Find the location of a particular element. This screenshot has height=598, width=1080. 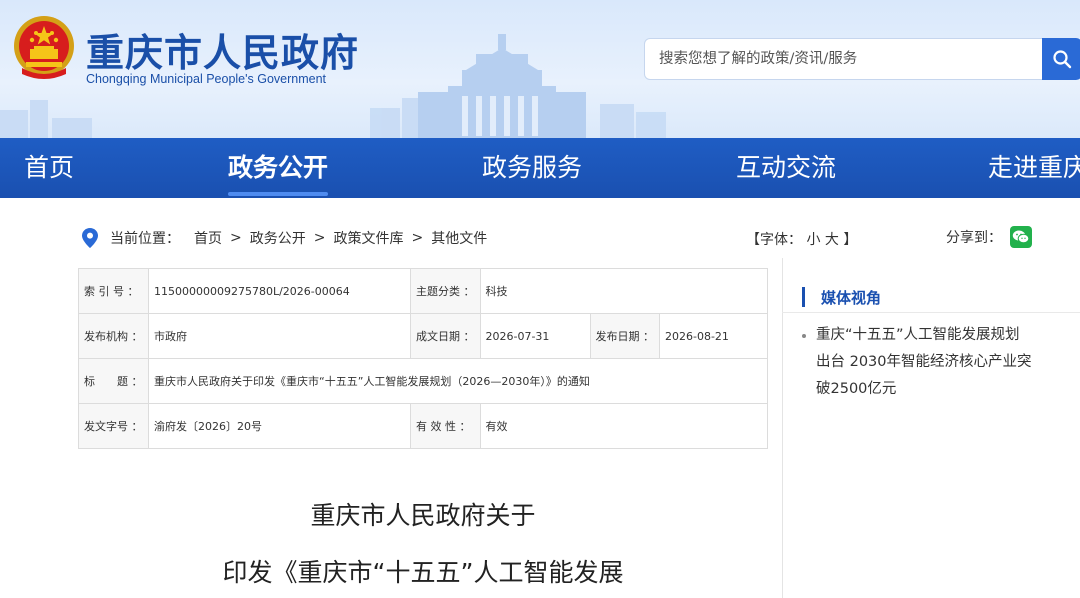

site-subtitle: Chongqing Municipal People's Government is located at coordinates (206, 79).